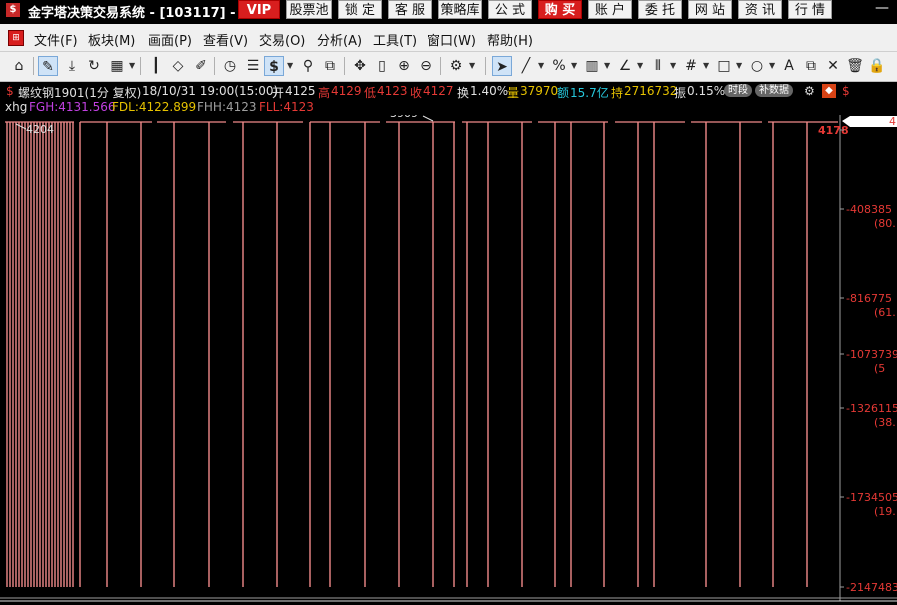 Image resolution: width=897 pixels, height=605 pixels. Describe the element at coordinates (253, 66) in the screenshot. I see `list-icon: ☰` at that location.